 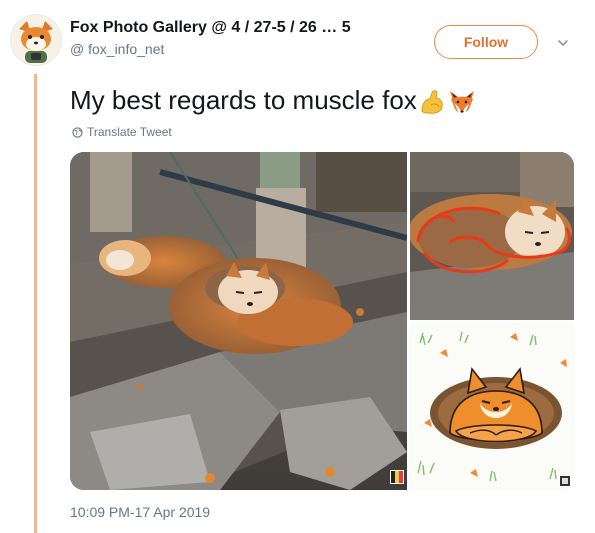 I want to click on flexed-biceps-icon, so click(x=432, y=102).